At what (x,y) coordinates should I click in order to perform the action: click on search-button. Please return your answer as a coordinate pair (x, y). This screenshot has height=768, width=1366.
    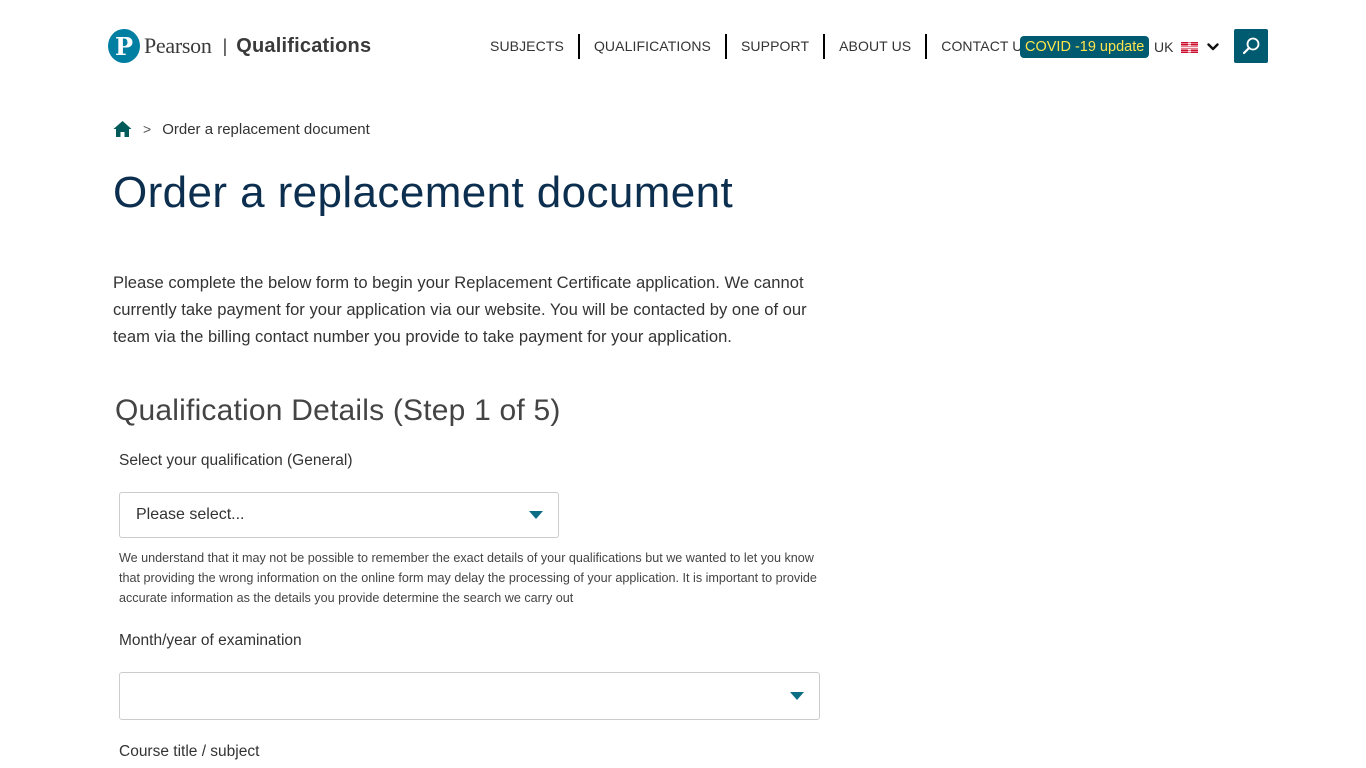
    Looking at the image, I should click on (1251, 46).